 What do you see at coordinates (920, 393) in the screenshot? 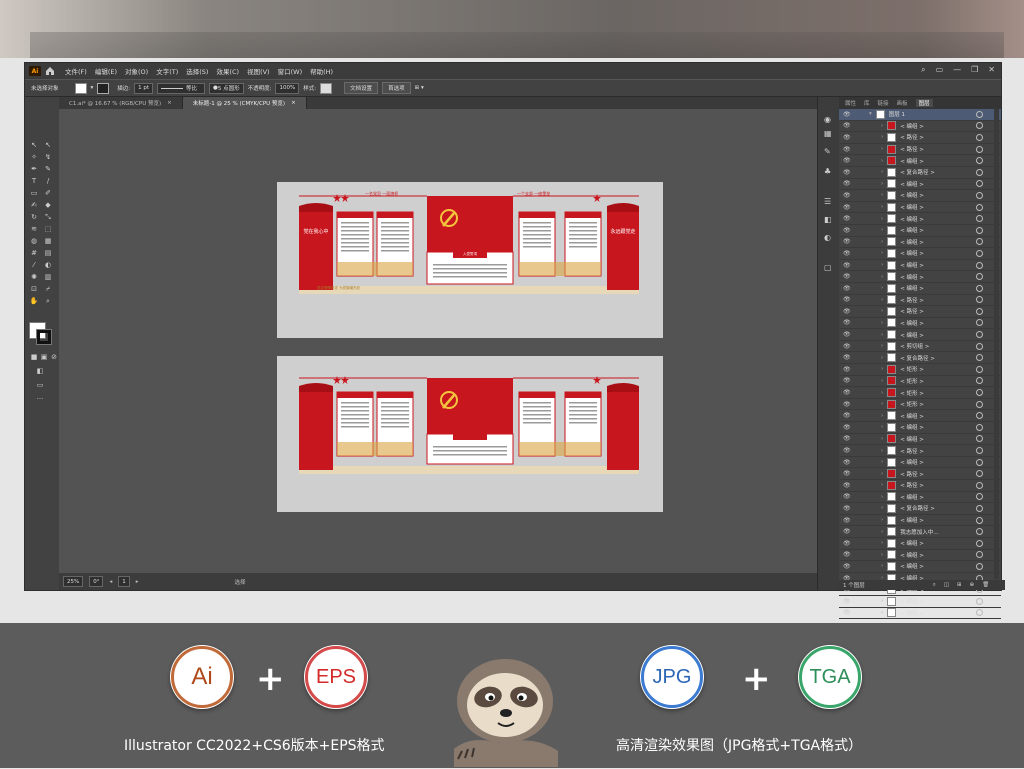
I see `layer-row: 👁 › < 矩形 >` at bounding box center [920, 393].